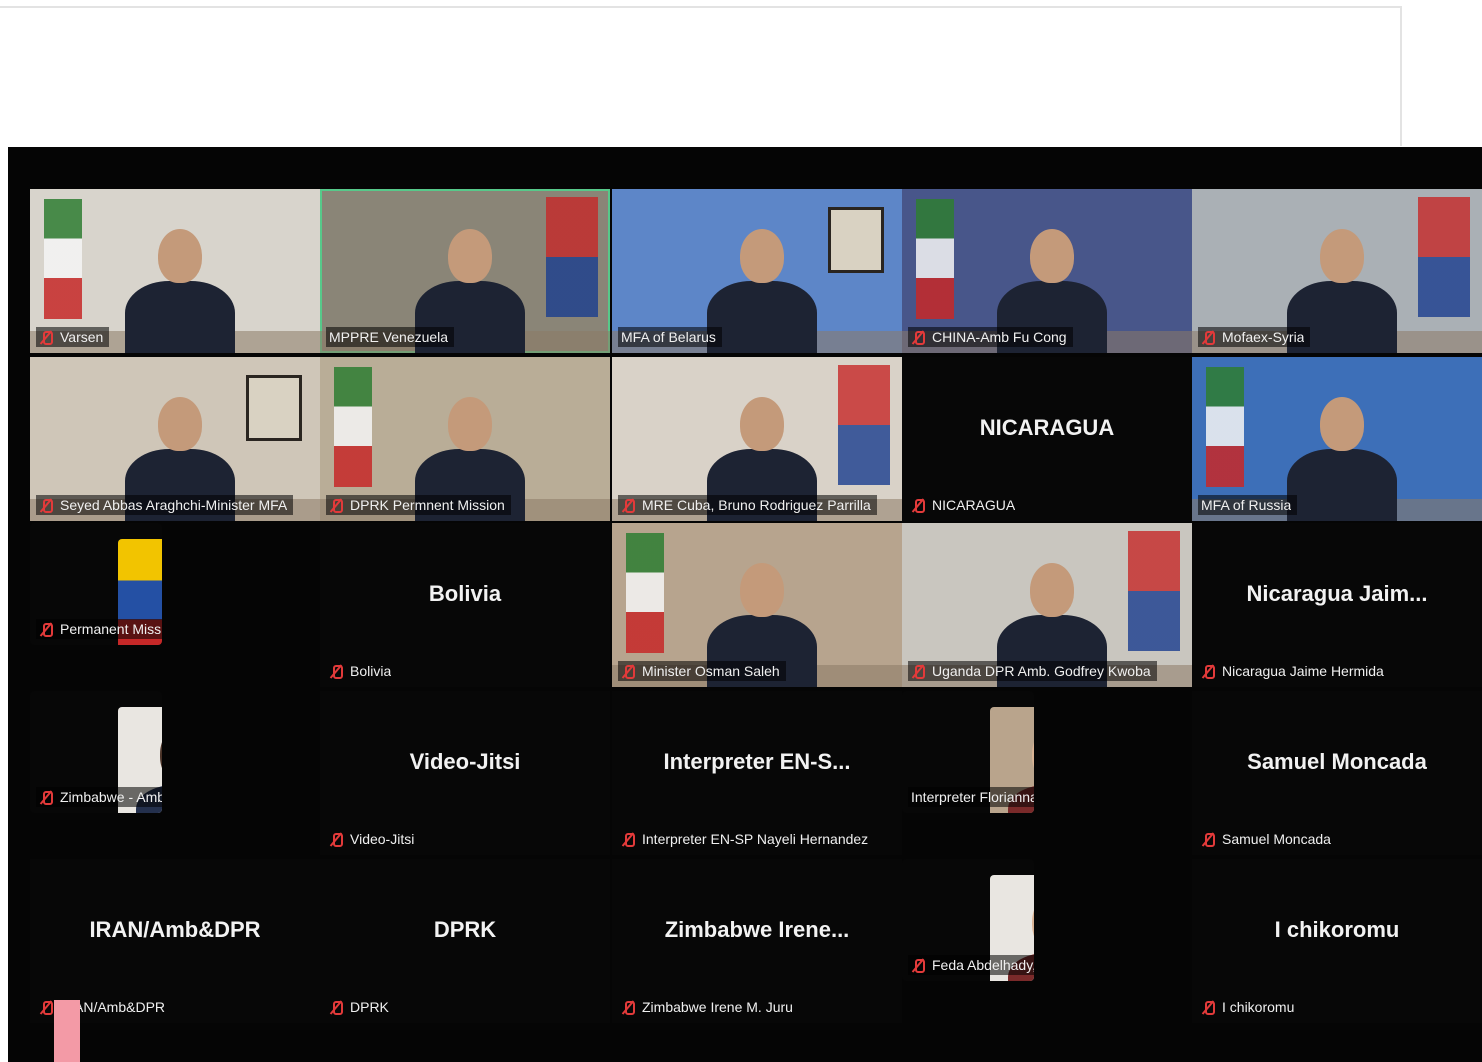 The image size is (1482, 1062). I want to click on participant-tile-i-chikoromu: I chikoromu I chikoromu, so click(1337, 941).